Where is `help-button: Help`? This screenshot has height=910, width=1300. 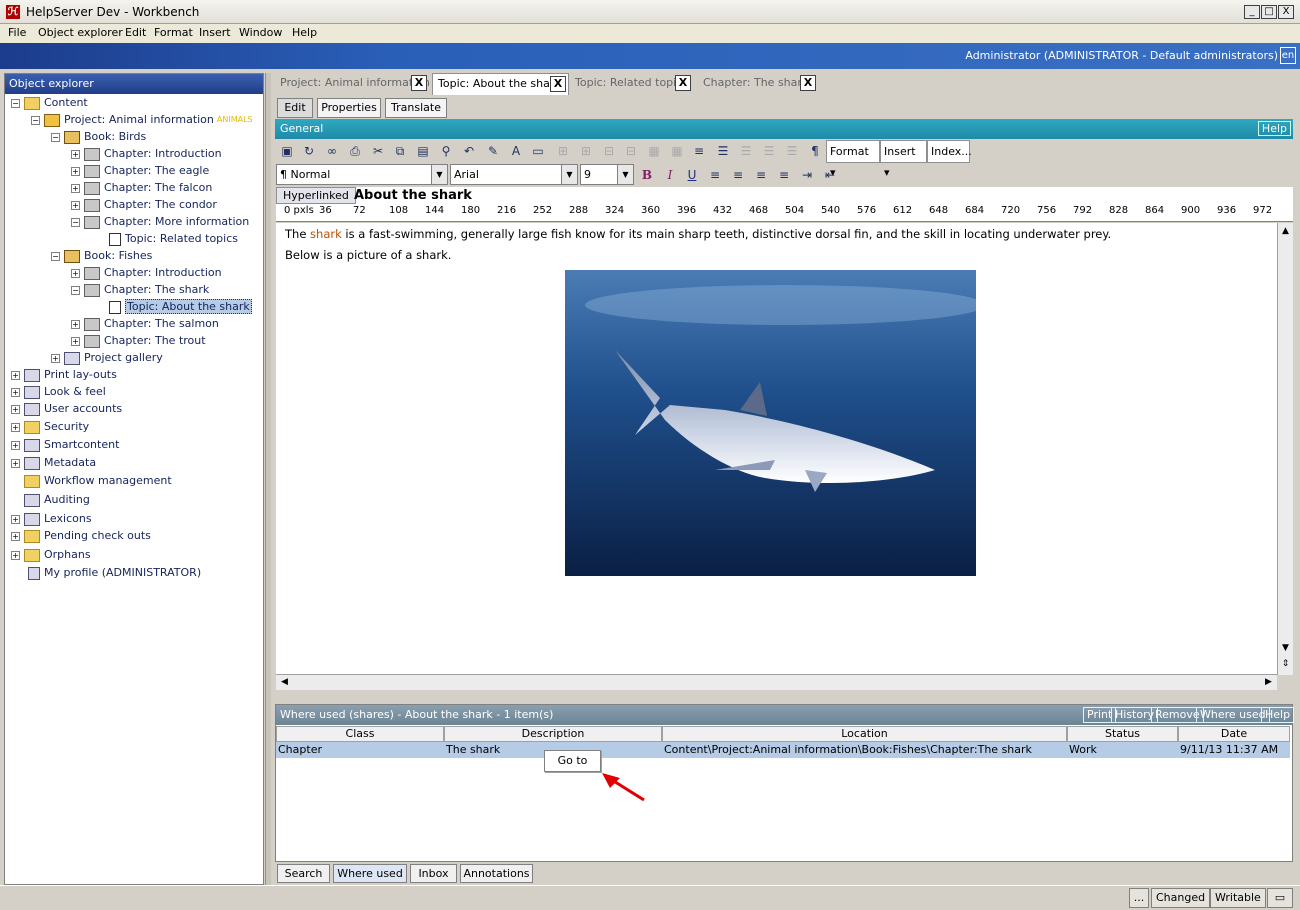 help-button: Help is located at coordinates (1278, 715).